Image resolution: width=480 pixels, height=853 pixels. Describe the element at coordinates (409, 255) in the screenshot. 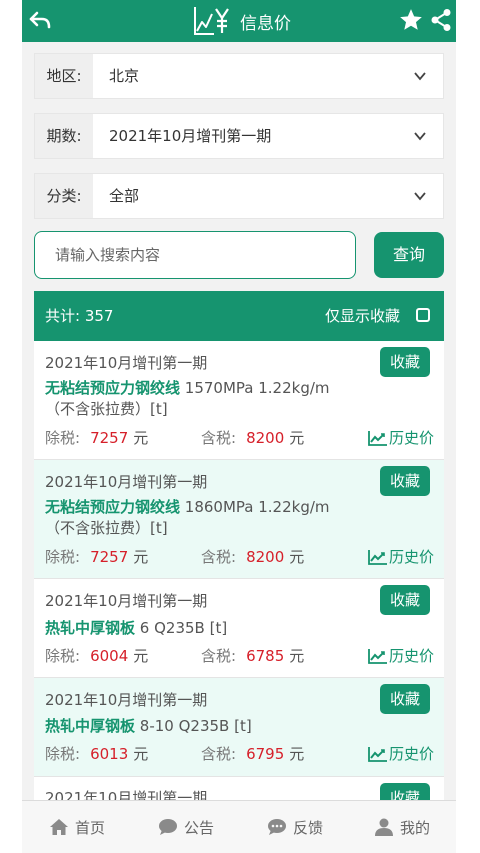

I see `query-button: 查询` at that location.